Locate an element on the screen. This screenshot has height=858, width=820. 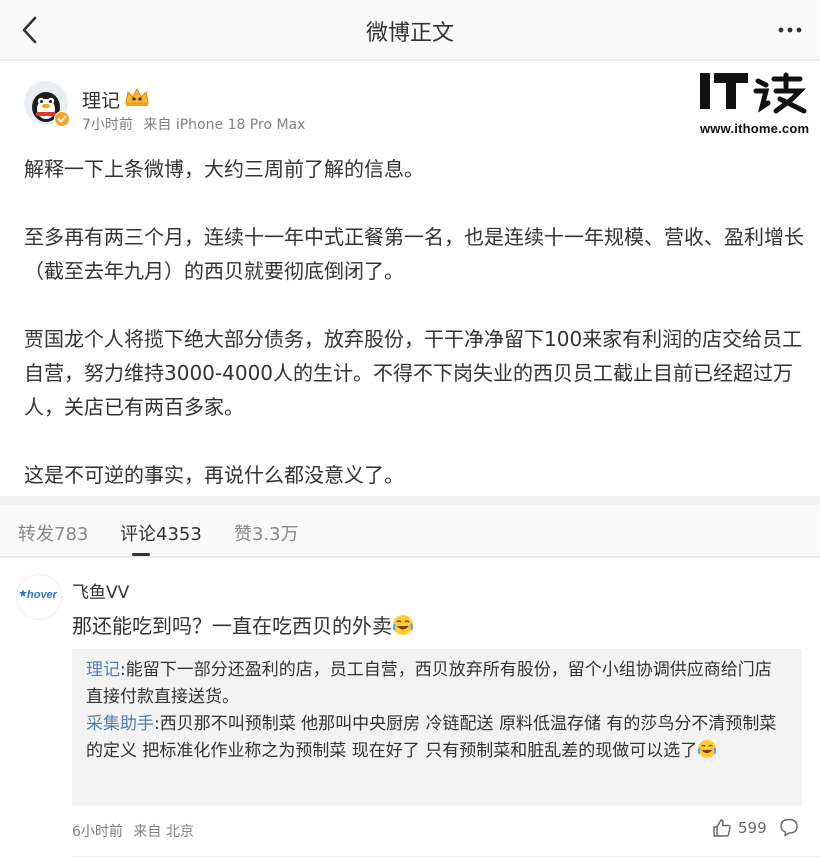
comment-bubble-icon is located at coordinates (789, 827).